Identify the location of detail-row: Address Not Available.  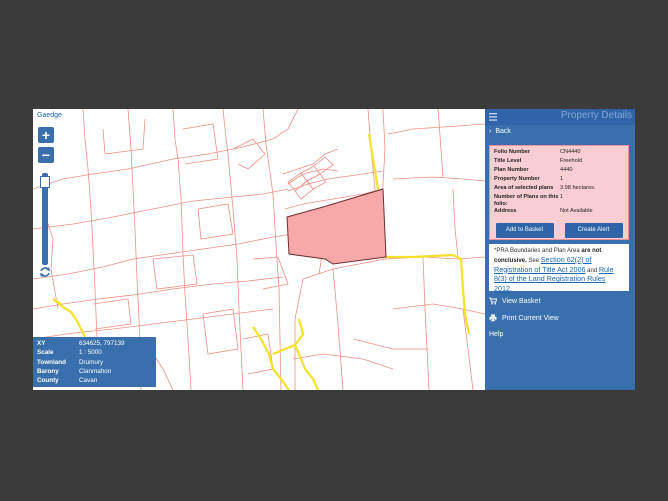
(543, 211).